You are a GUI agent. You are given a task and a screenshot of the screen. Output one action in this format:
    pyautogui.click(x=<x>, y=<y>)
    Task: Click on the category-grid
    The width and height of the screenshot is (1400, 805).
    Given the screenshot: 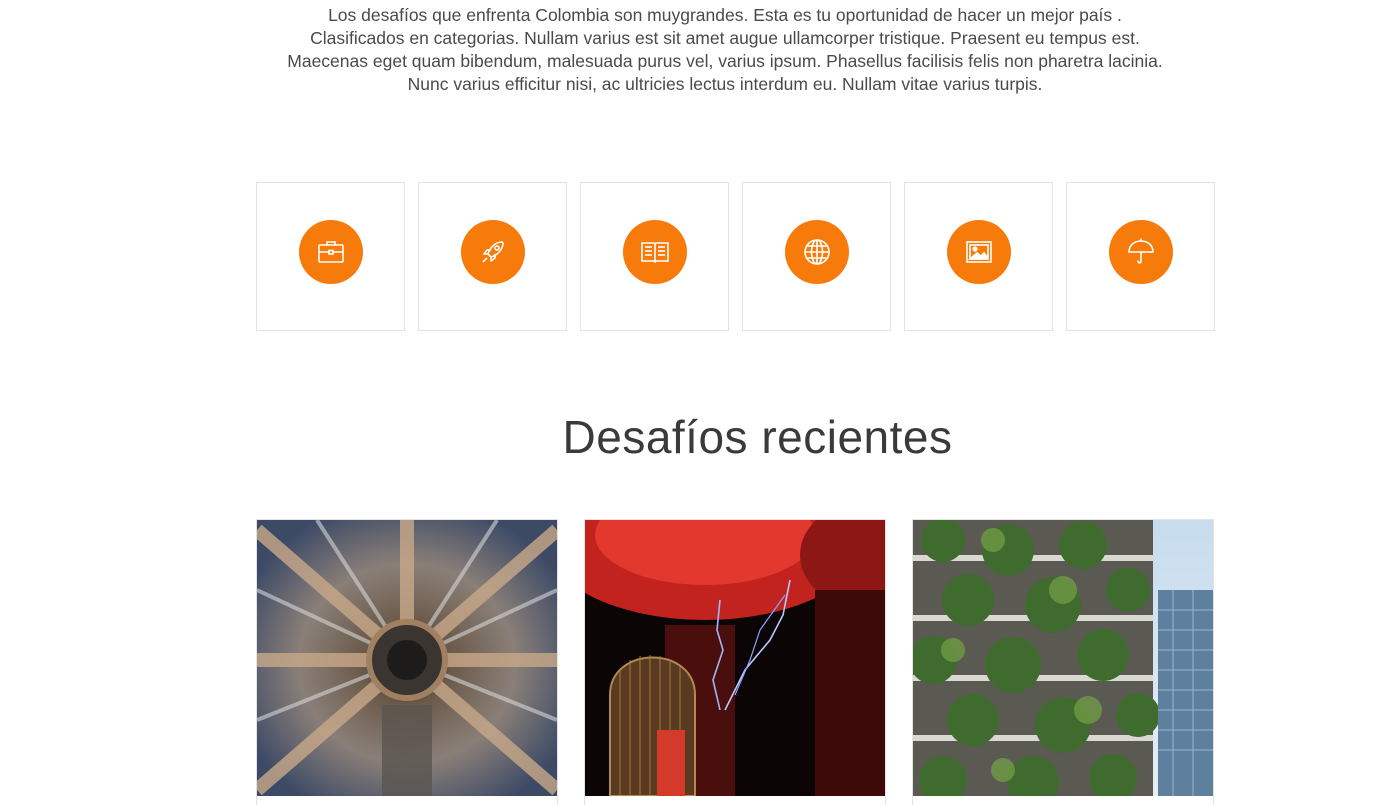 What is the action you would take?
    pyautogui.click(x=735, y=256)
    